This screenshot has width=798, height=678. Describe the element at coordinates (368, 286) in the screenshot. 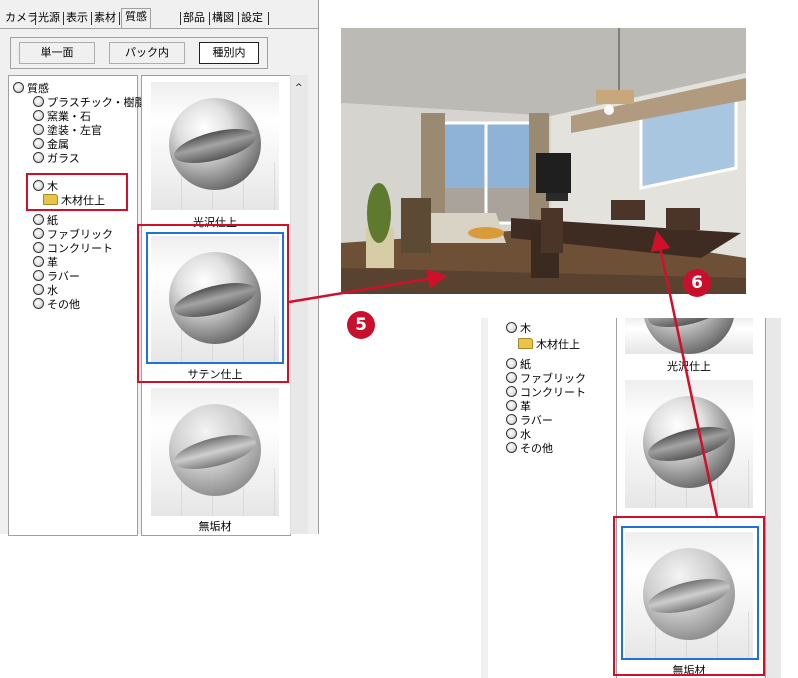

I see `arrow-step5` at that location.